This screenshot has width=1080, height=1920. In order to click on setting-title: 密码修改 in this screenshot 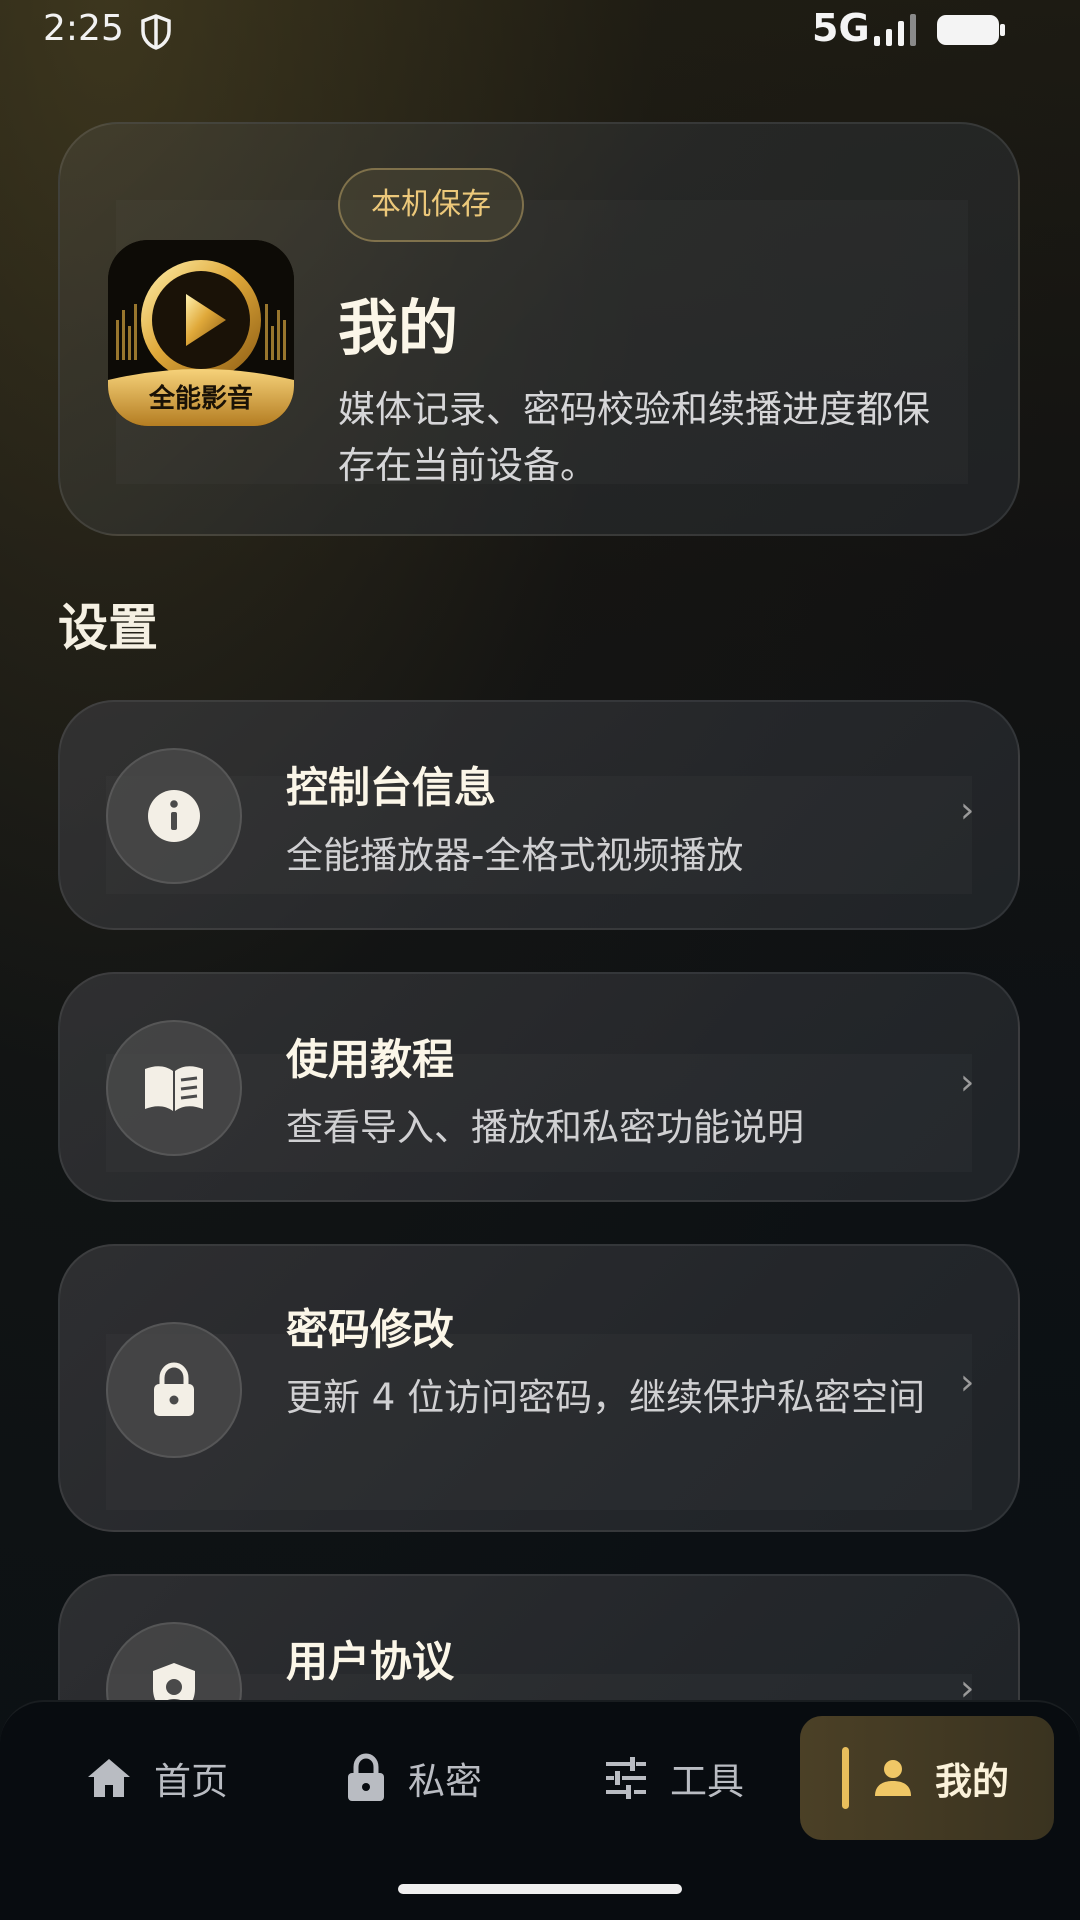, I will do `click(370, 1329)`.